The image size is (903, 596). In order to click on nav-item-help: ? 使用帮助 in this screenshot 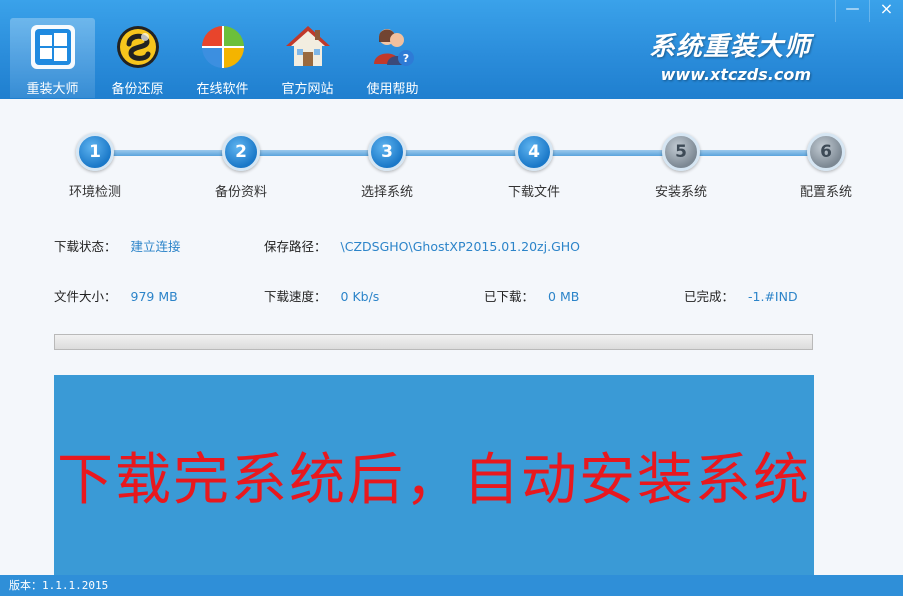, I will do `click(392, 58)`.